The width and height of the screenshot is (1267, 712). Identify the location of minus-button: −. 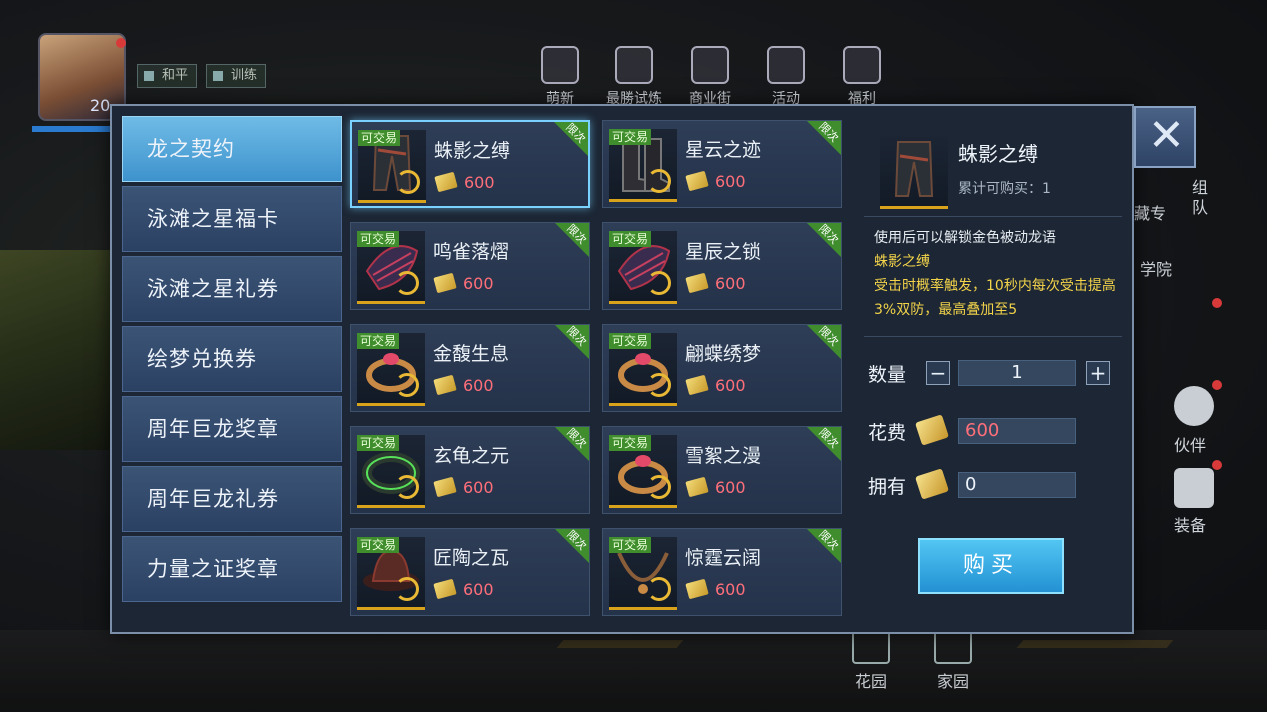
(938, 373).